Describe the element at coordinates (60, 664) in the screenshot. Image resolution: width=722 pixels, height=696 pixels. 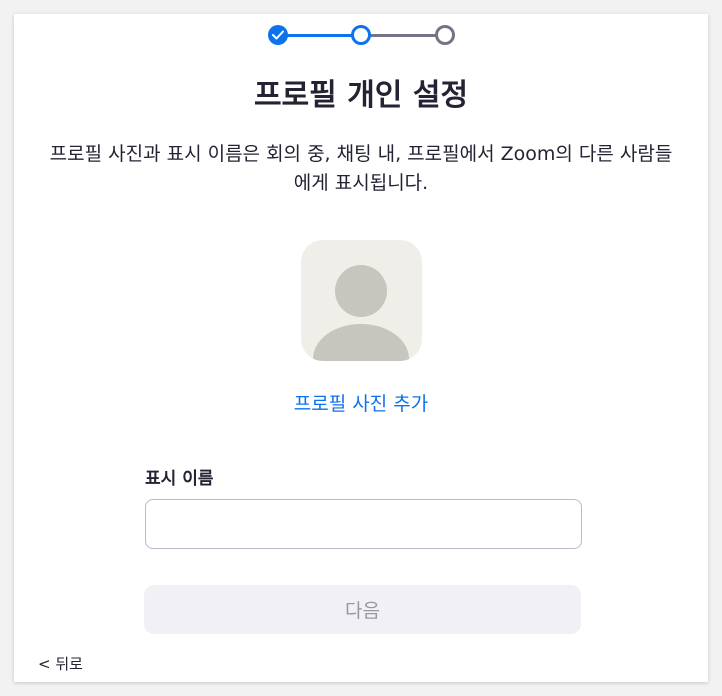
I see `back-link: < 뒤로` at that location.